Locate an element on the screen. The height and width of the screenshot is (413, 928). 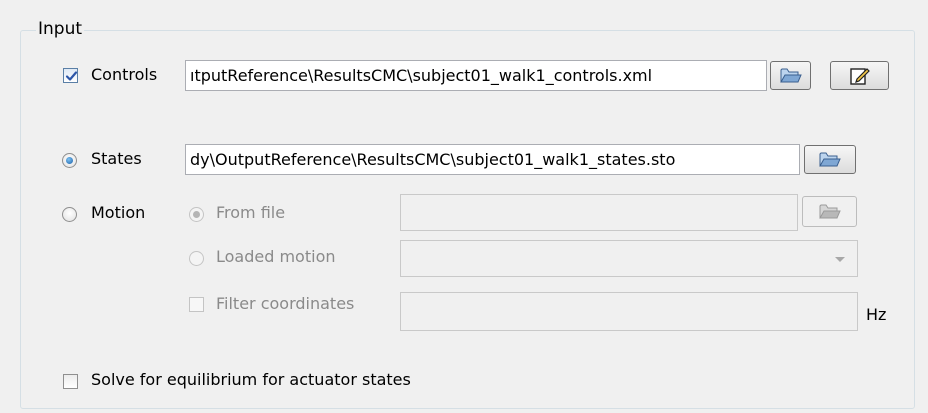
from-file-browse-button is located at coordinates (829, 211).